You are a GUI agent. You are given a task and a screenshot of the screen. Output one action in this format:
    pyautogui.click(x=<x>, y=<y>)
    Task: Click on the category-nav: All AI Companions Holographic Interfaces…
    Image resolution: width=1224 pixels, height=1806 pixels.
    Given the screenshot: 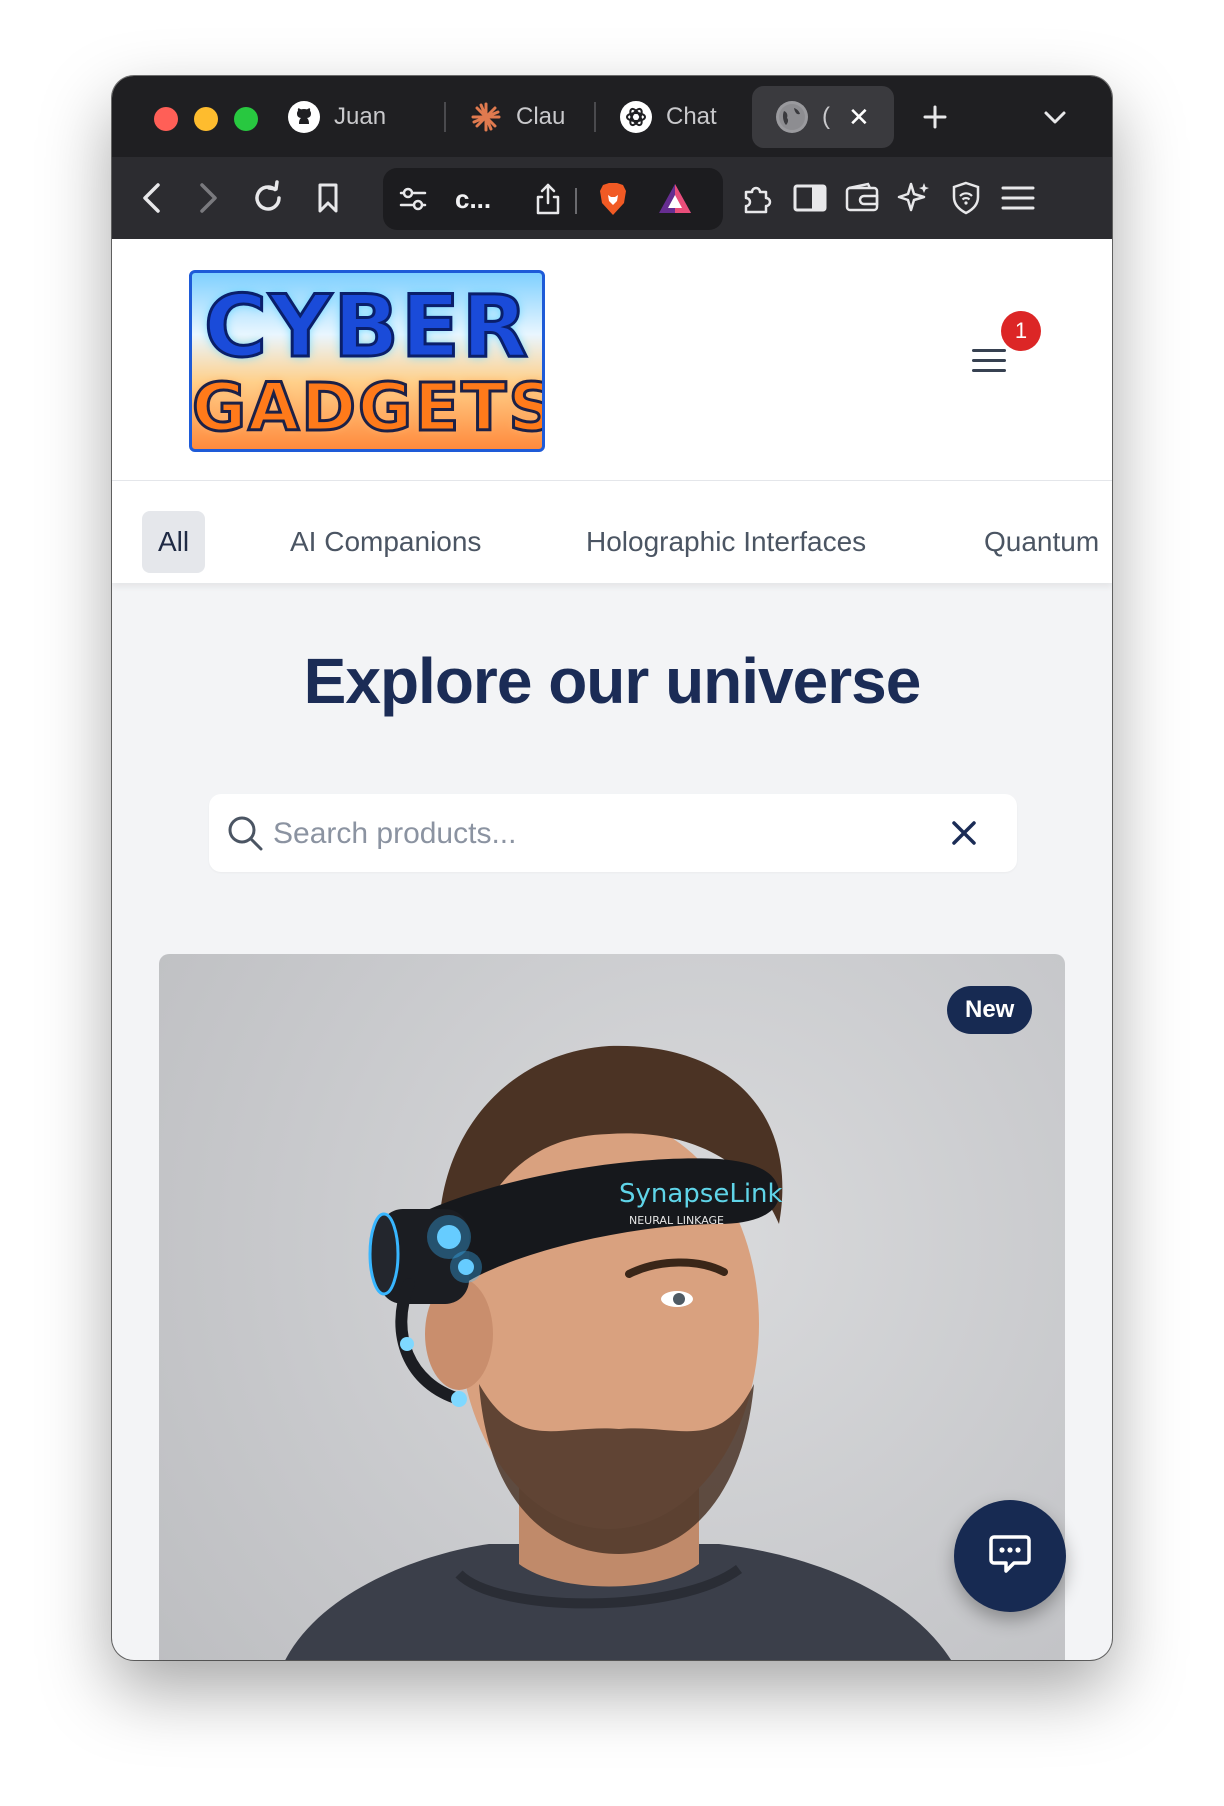 What is the action you would take?
    pyautogui.click(x=612, y=532)
    